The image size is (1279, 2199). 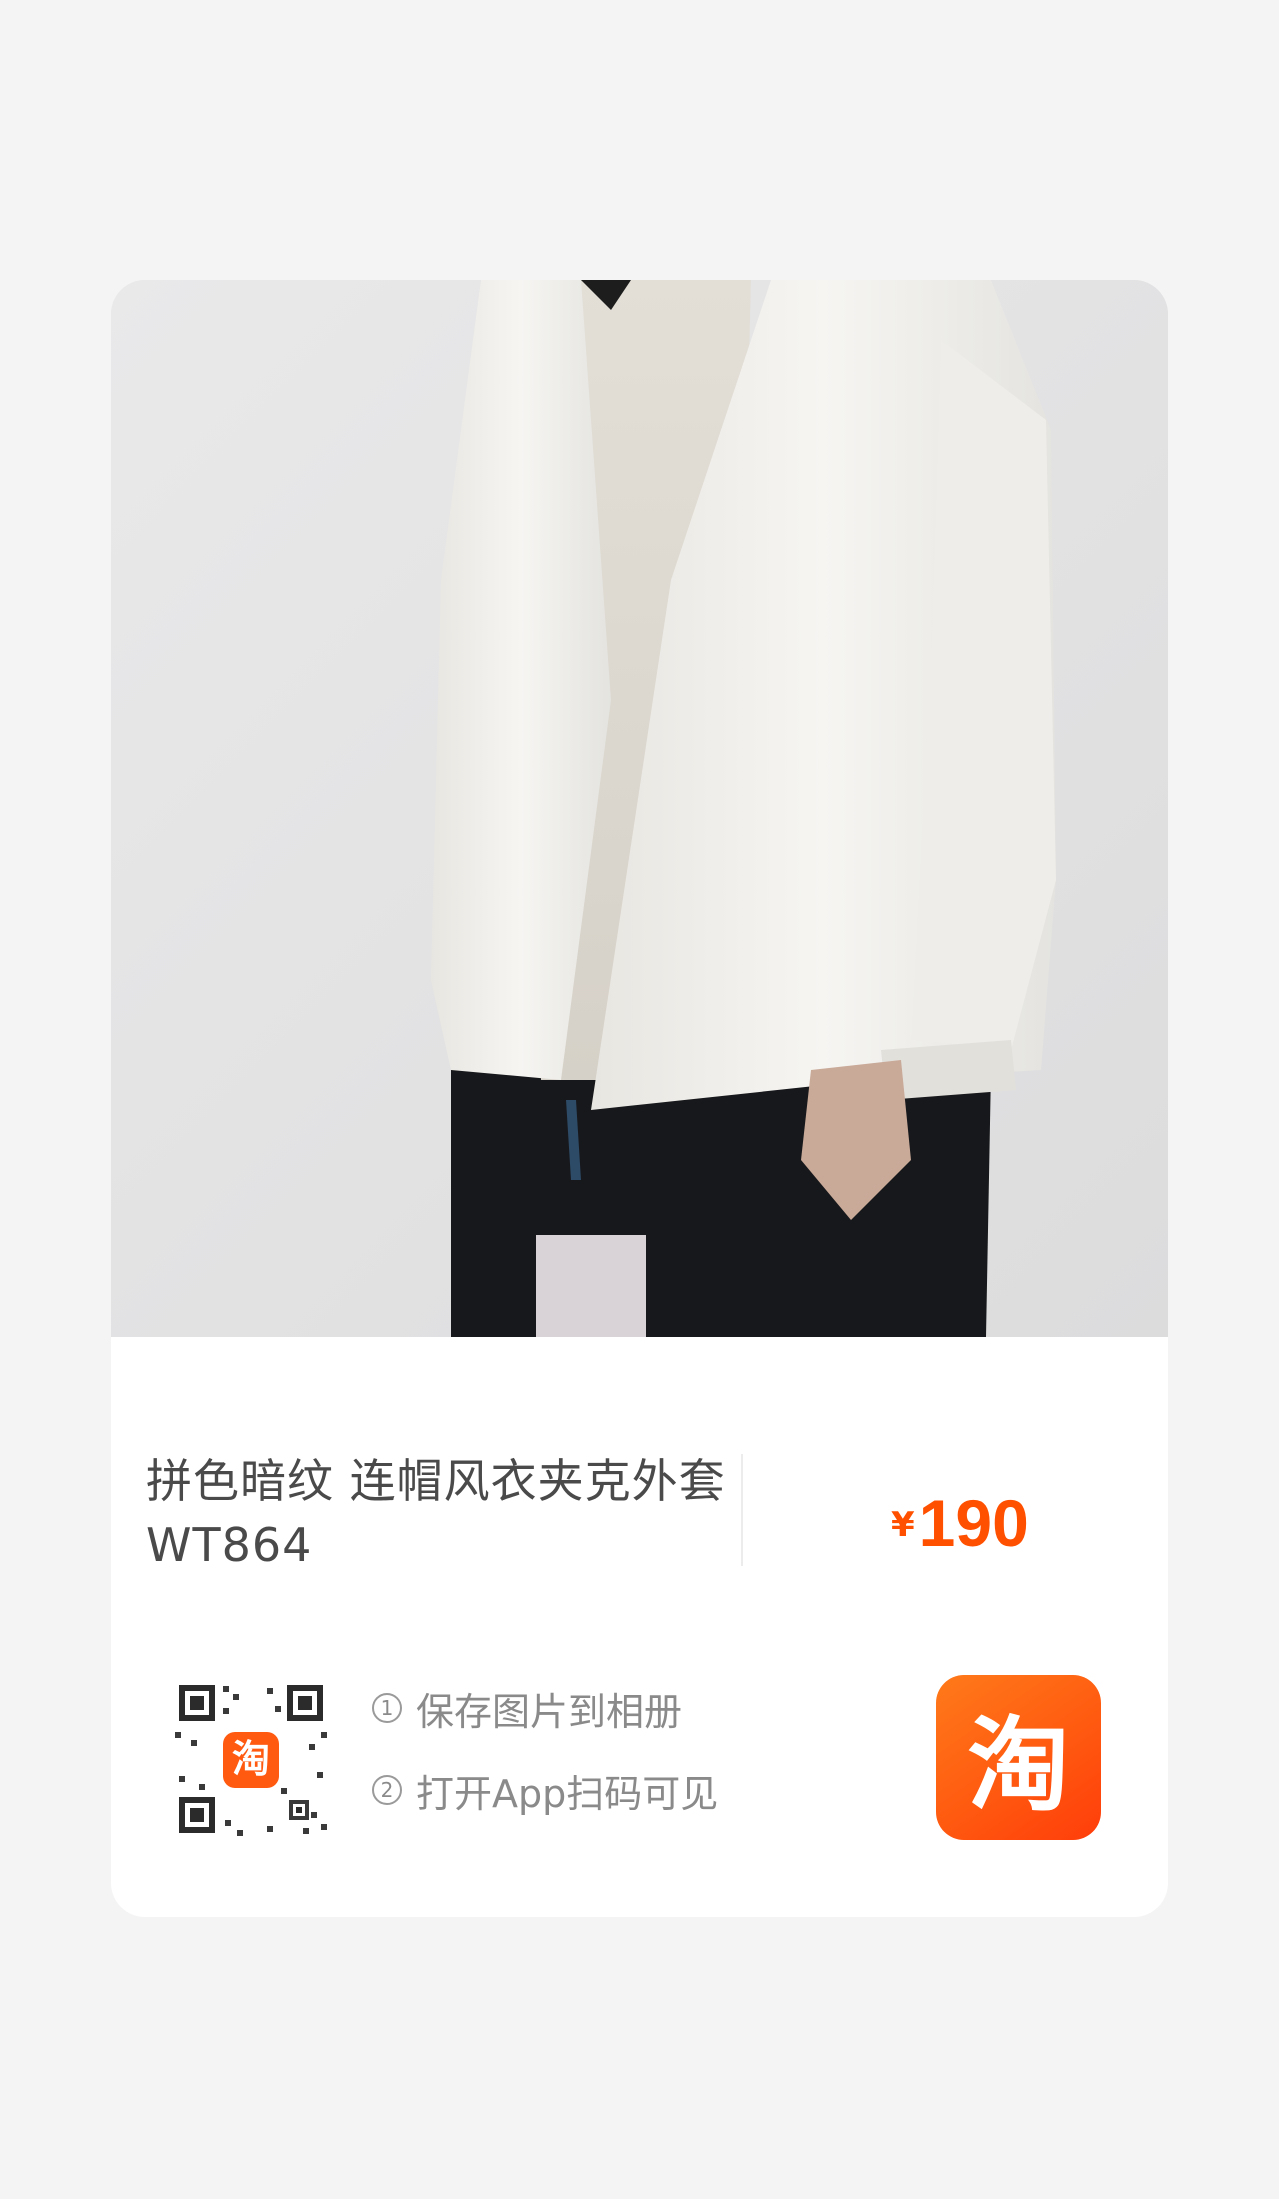 I want to click on qr-code: 淘, so click(x=251, y=1760).